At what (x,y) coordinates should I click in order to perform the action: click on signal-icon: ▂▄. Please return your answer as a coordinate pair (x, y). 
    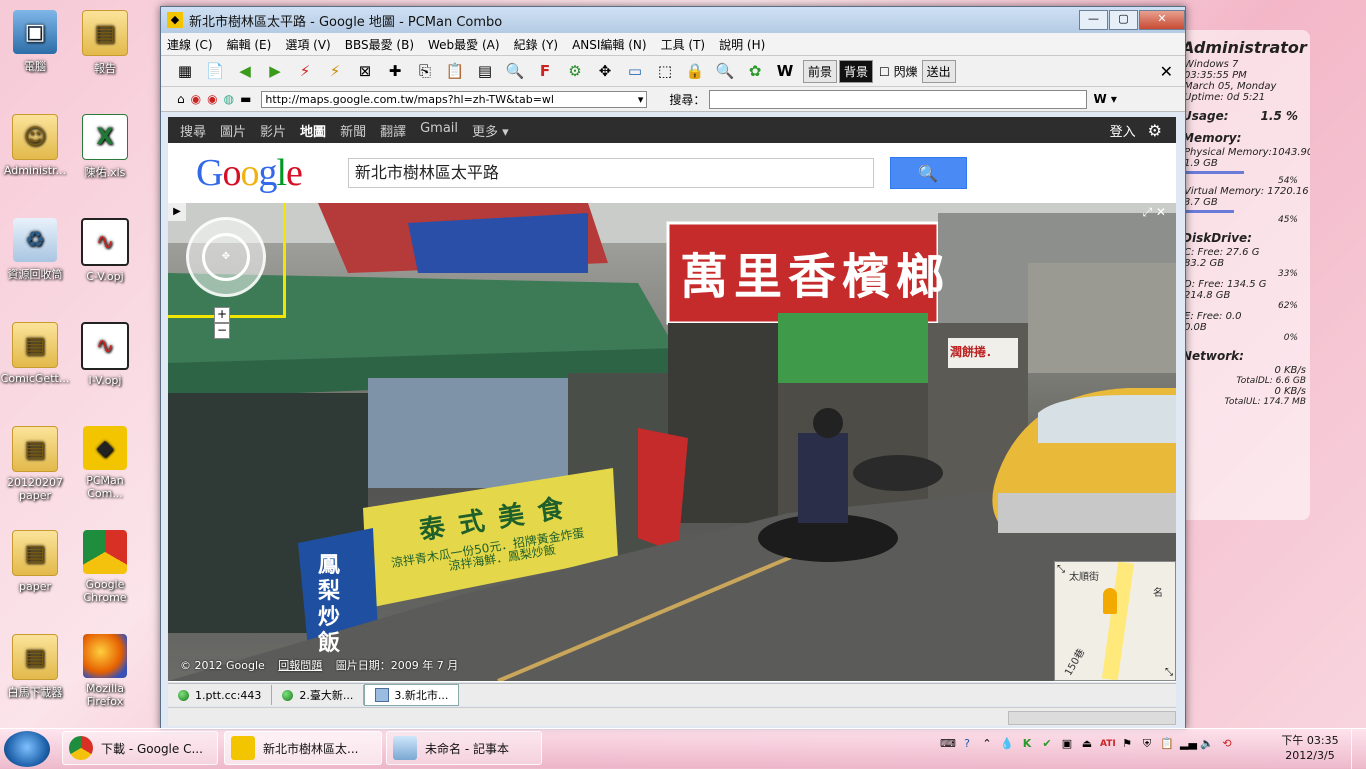
    Looking at the image, I should click on (1188, 744).